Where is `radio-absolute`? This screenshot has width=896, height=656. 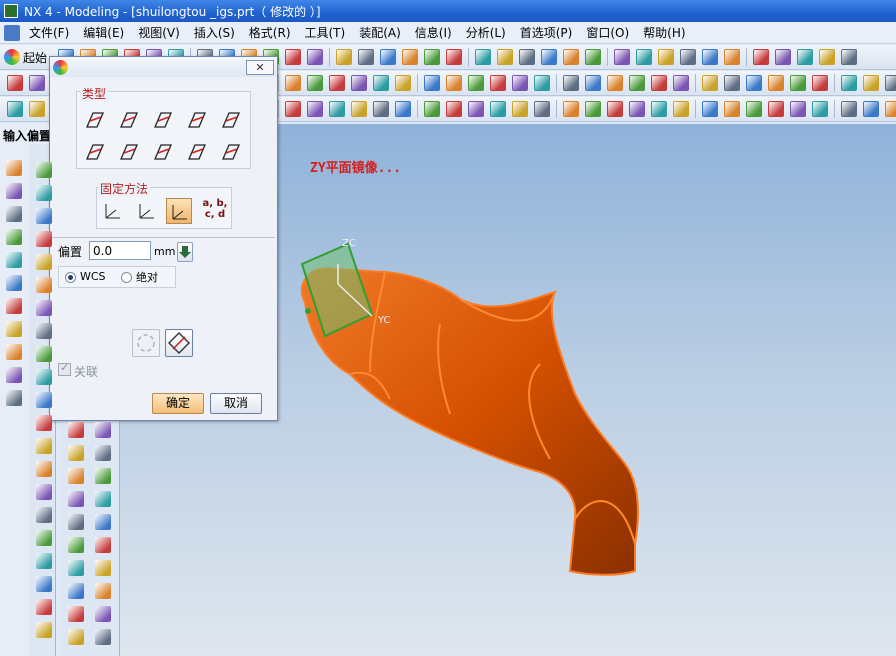 radio-absolute is located at coordinates (126, 277).